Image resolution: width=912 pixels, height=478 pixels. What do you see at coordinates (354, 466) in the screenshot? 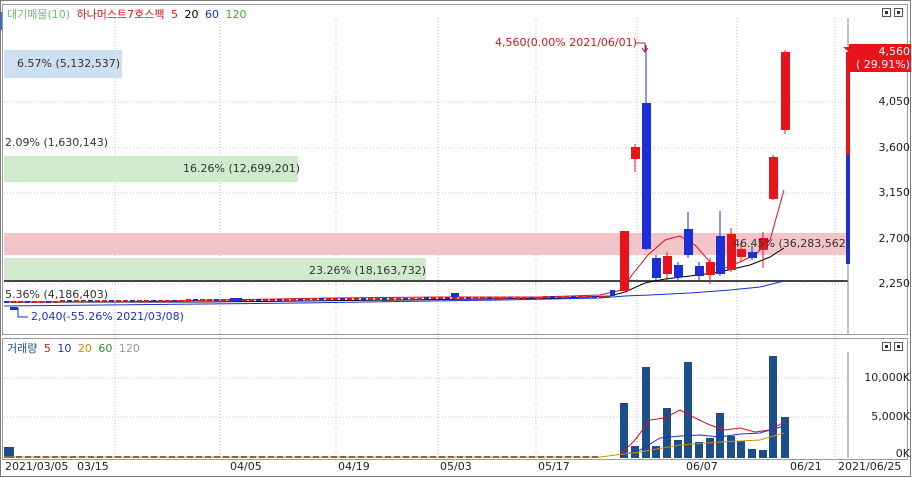
I see `x-tick-04-19: 04/19` at bounding box center [354, 466].